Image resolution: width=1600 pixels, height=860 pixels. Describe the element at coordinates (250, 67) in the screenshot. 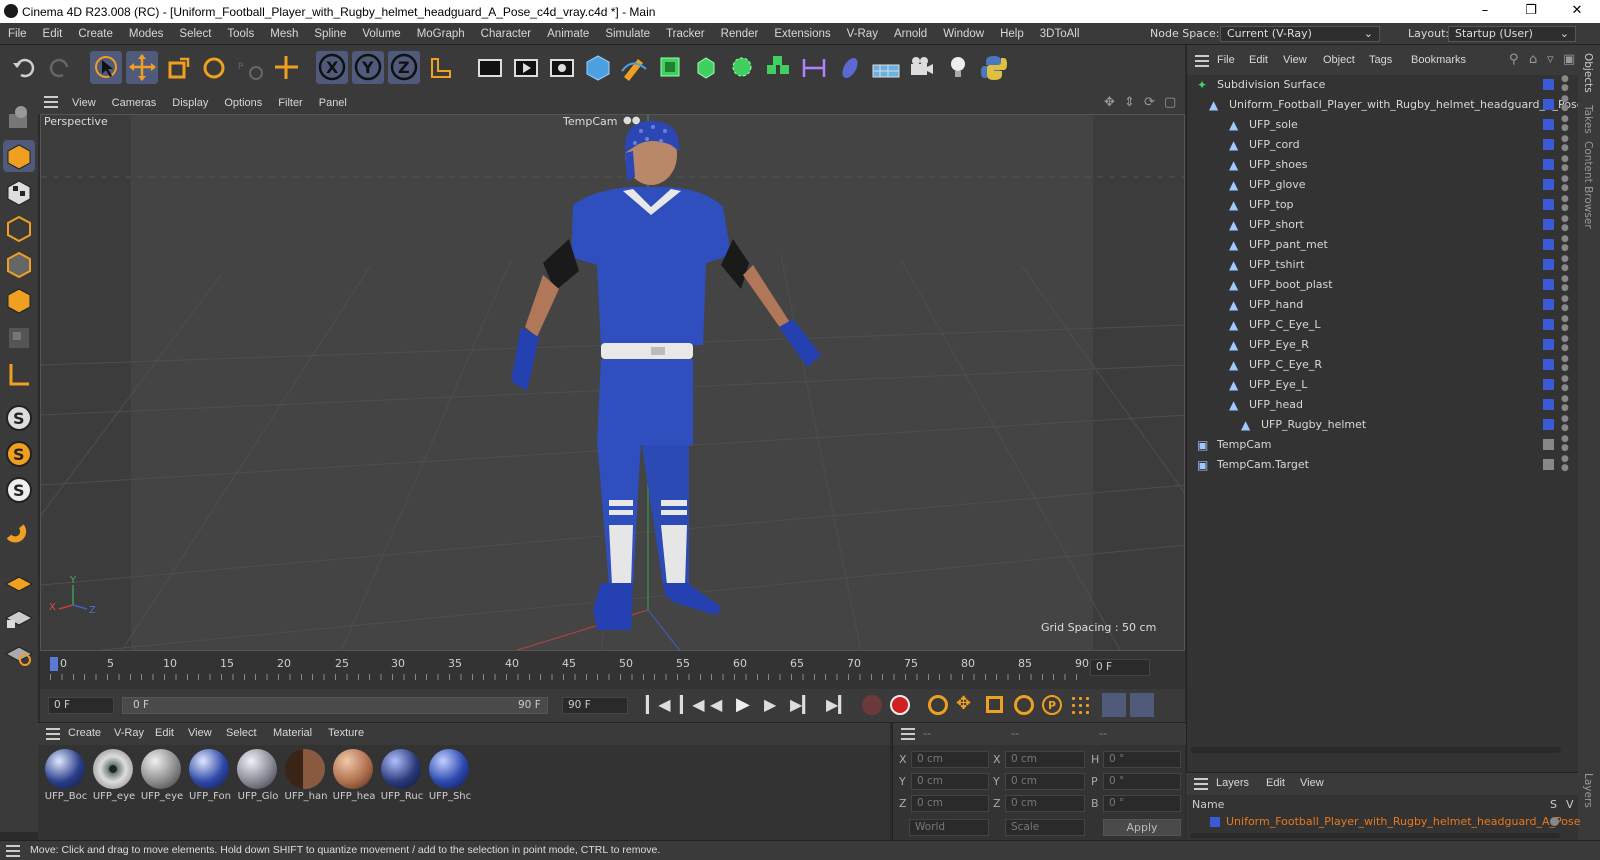

I see `recent-tool-icon: P` at that location.